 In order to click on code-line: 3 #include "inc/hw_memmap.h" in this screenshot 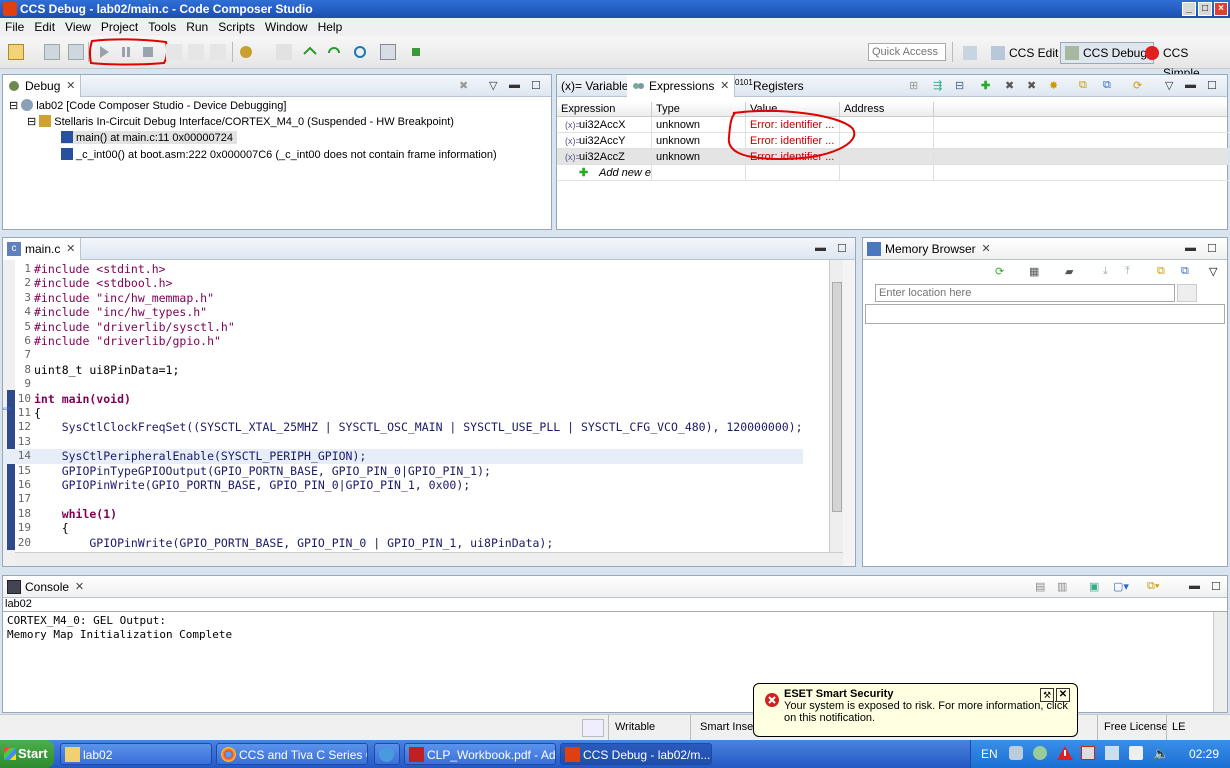, I will do `click(403, 298)`.